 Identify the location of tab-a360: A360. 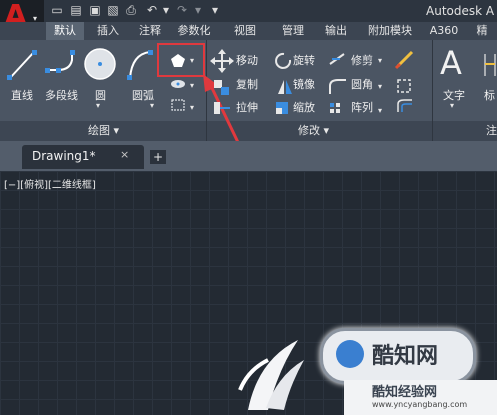
(444, 31).